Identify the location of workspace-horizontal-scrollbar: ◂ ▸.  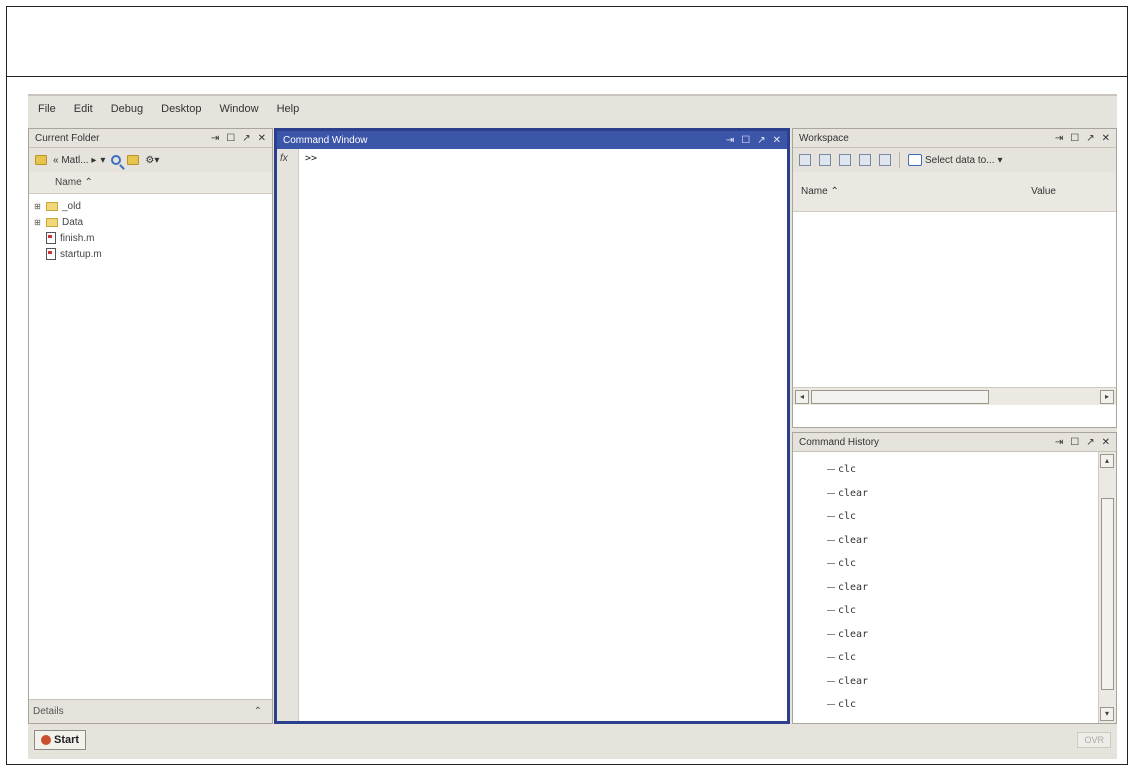
(954, 396).